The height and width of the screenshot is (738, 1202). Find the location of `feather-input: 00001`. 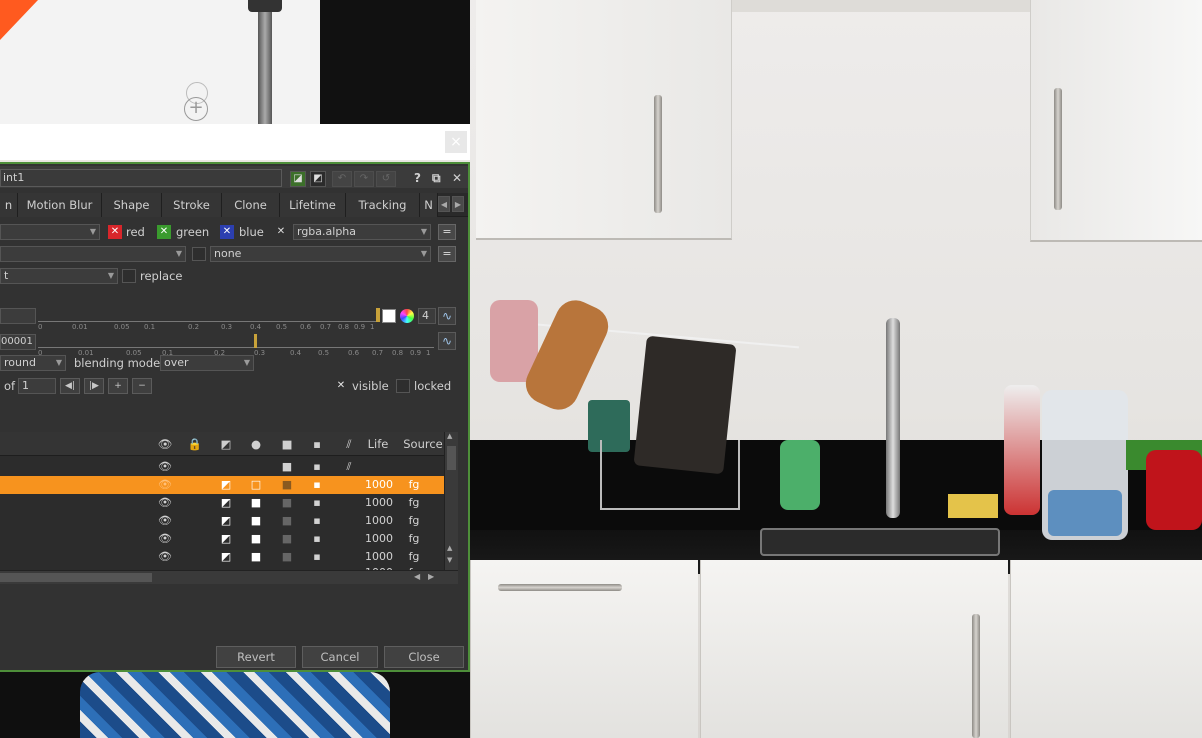

feather-input: 00001 is located at coordinates (18, 342).